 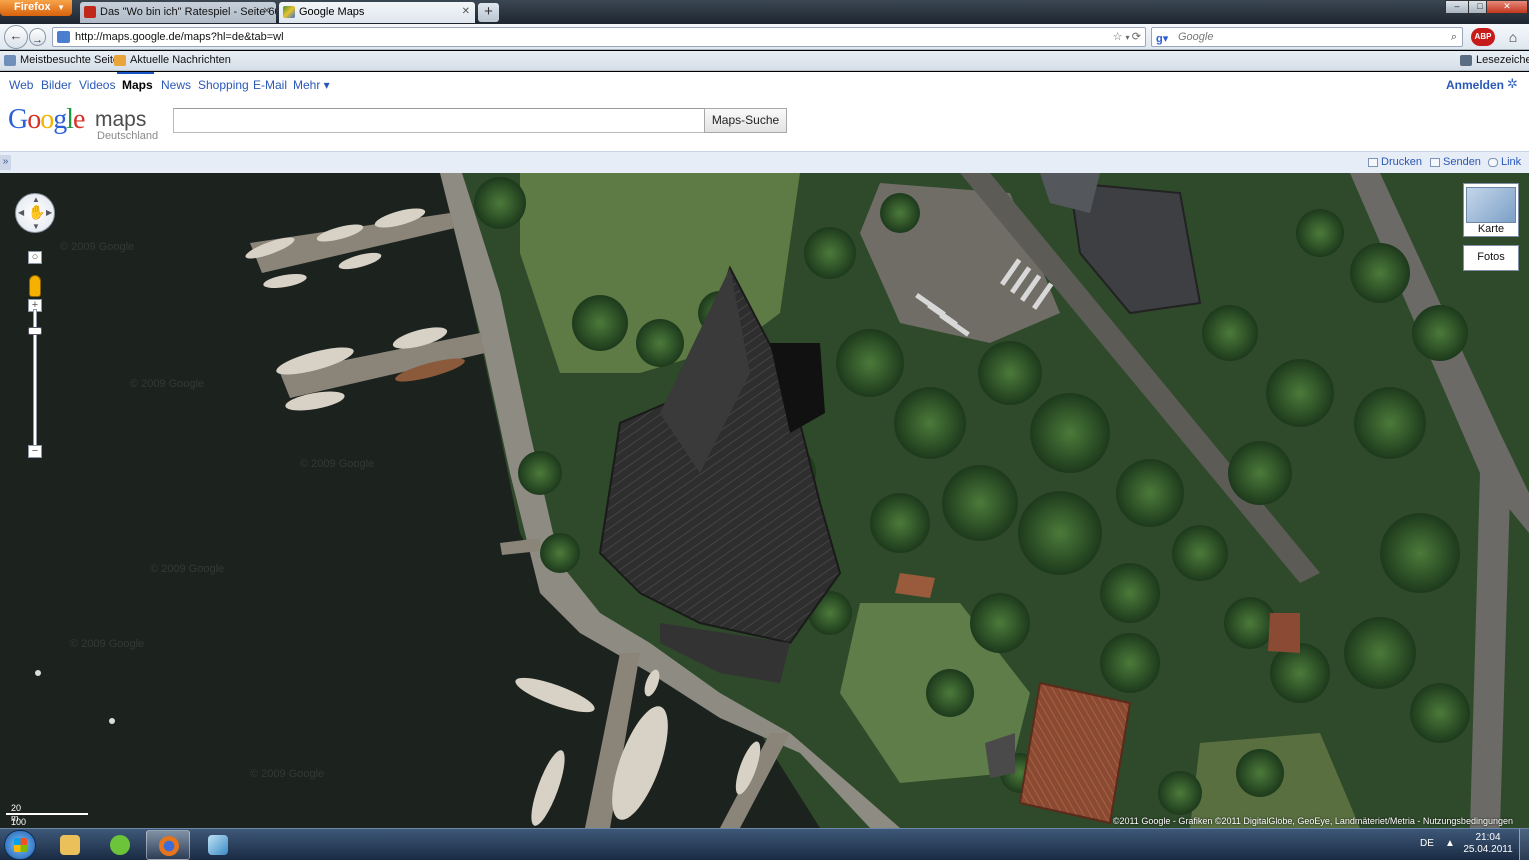 What do you see at coordinates (1466, 60) in the screenshot?
I see `bookmarks-icon` at bounding box center [1466, 60].